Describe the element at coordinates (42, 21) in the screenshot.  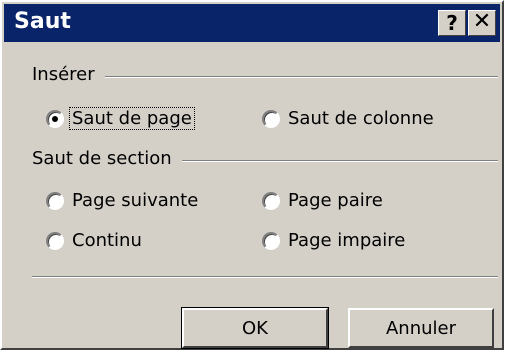
I see `window-title: Saut` at that location.